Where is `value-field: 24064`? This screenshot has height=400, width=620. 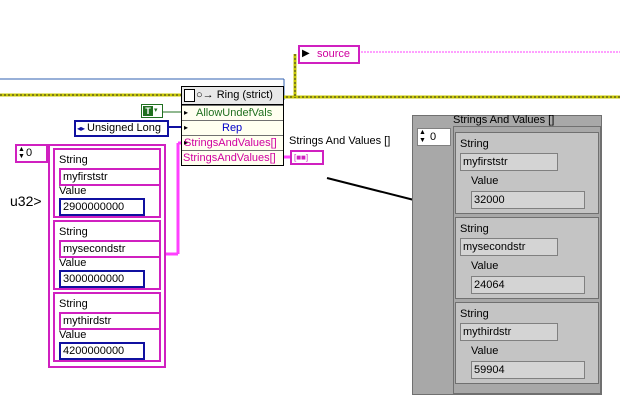
value-field: 24064 is located at coordinates (528, 285).